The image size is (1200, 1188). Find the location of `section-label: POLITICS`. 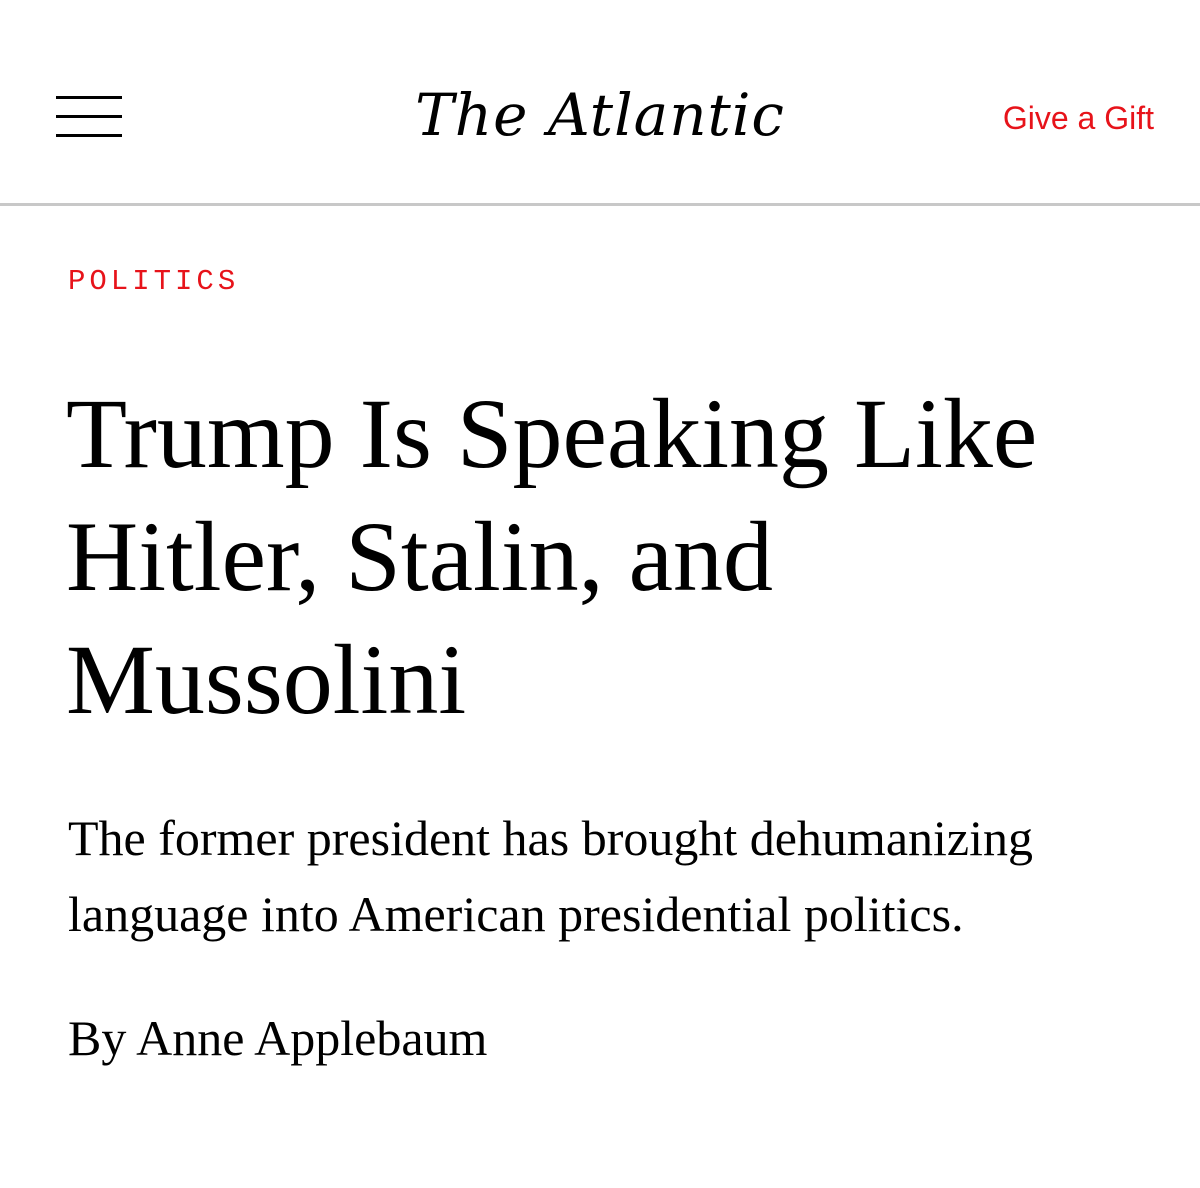

section-label: POLITICS is located at coordinates (153, 282).